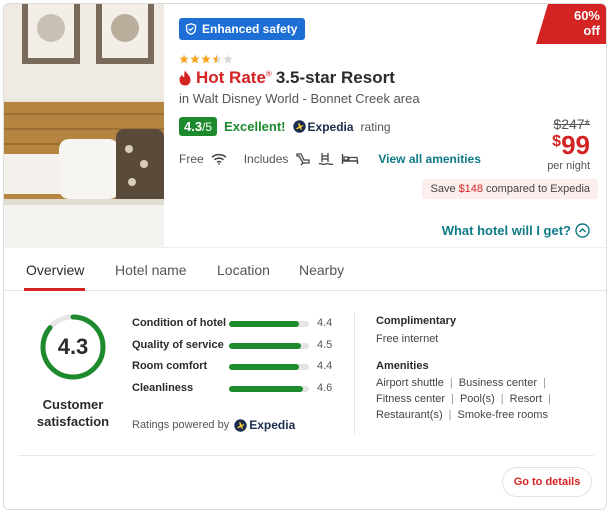  I want to click on hotel-photo-image, so click(84, 125).